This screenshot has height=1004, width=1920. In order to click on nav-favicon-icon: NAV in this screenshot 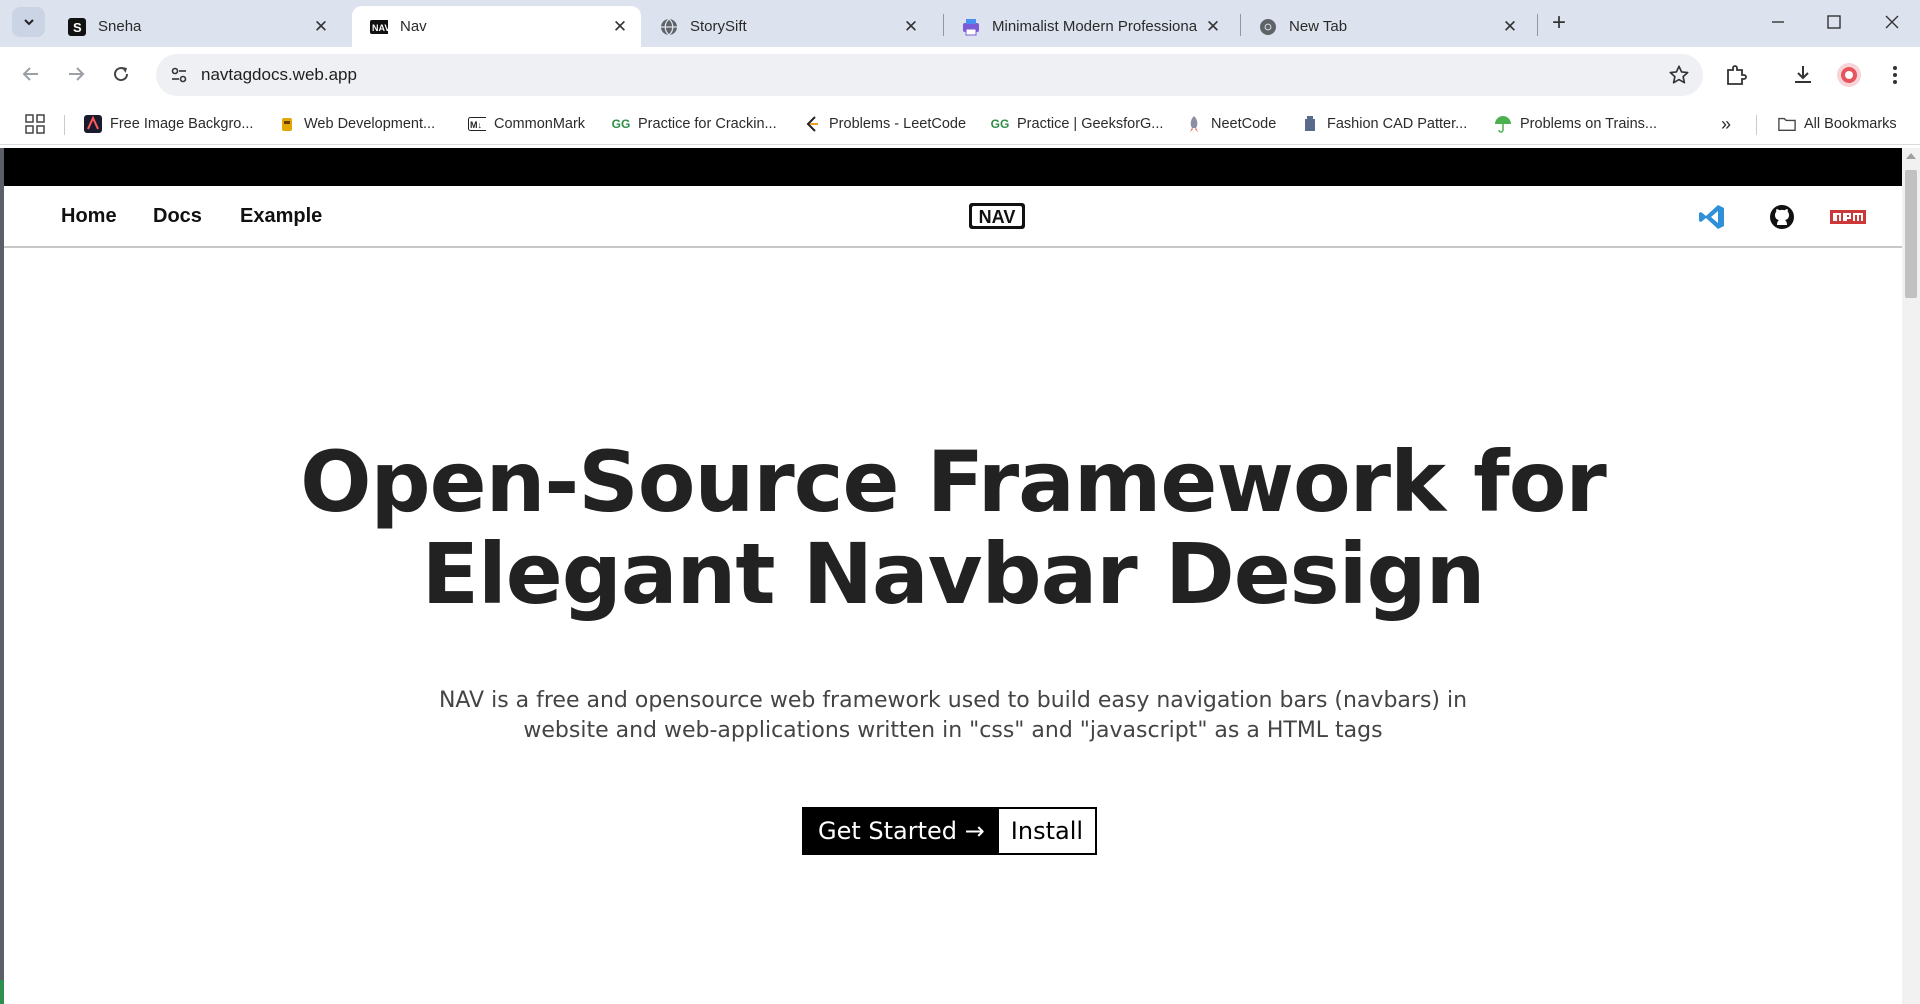, I will do `click(379, 27)`.